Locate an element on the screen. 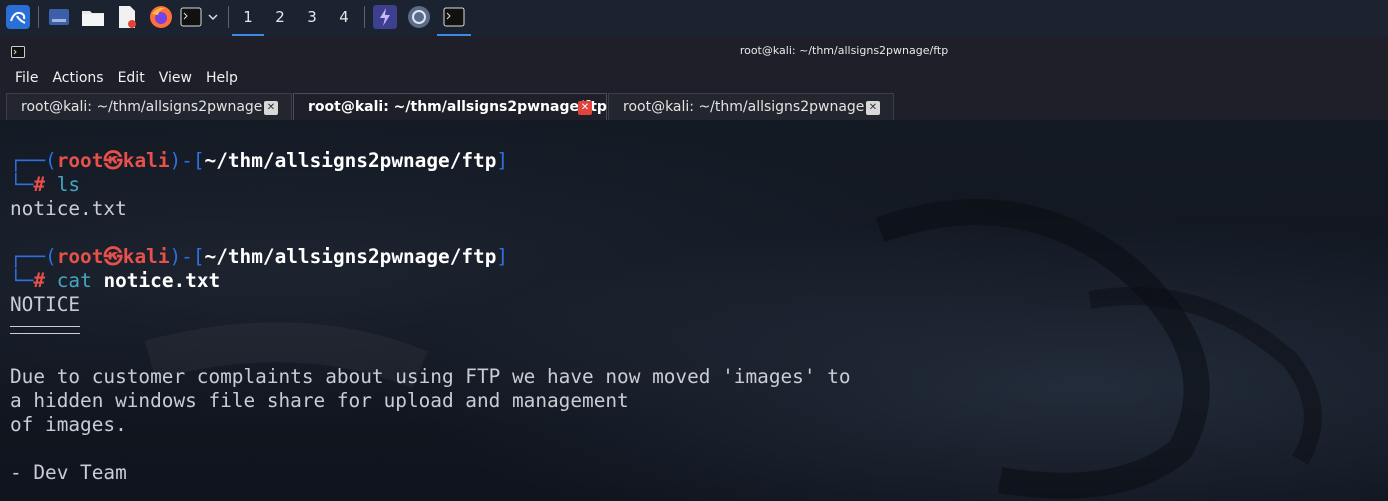 The height and width of the screenshot is (501, 1388). file-manager-icon is located at coordinates (93, 17).